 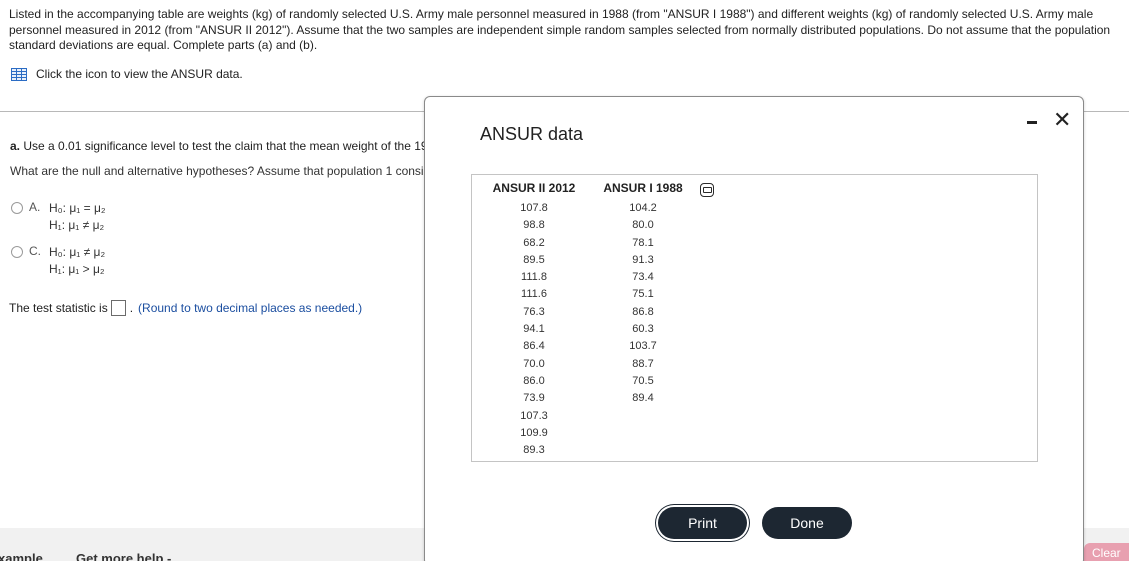 I want to click on table-cell: 104.2, so click(x=643, y=208).